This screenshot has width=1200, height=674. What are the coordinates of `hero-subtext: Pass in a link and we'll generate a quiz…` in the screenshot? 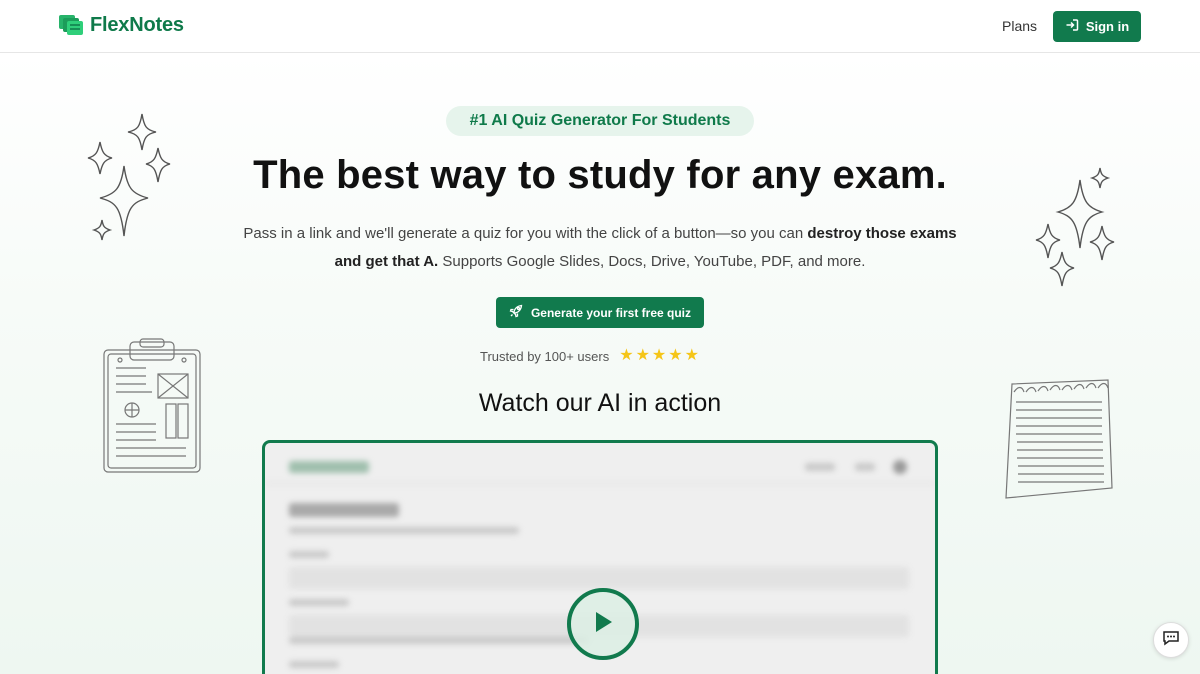 It's located at (600, 248).